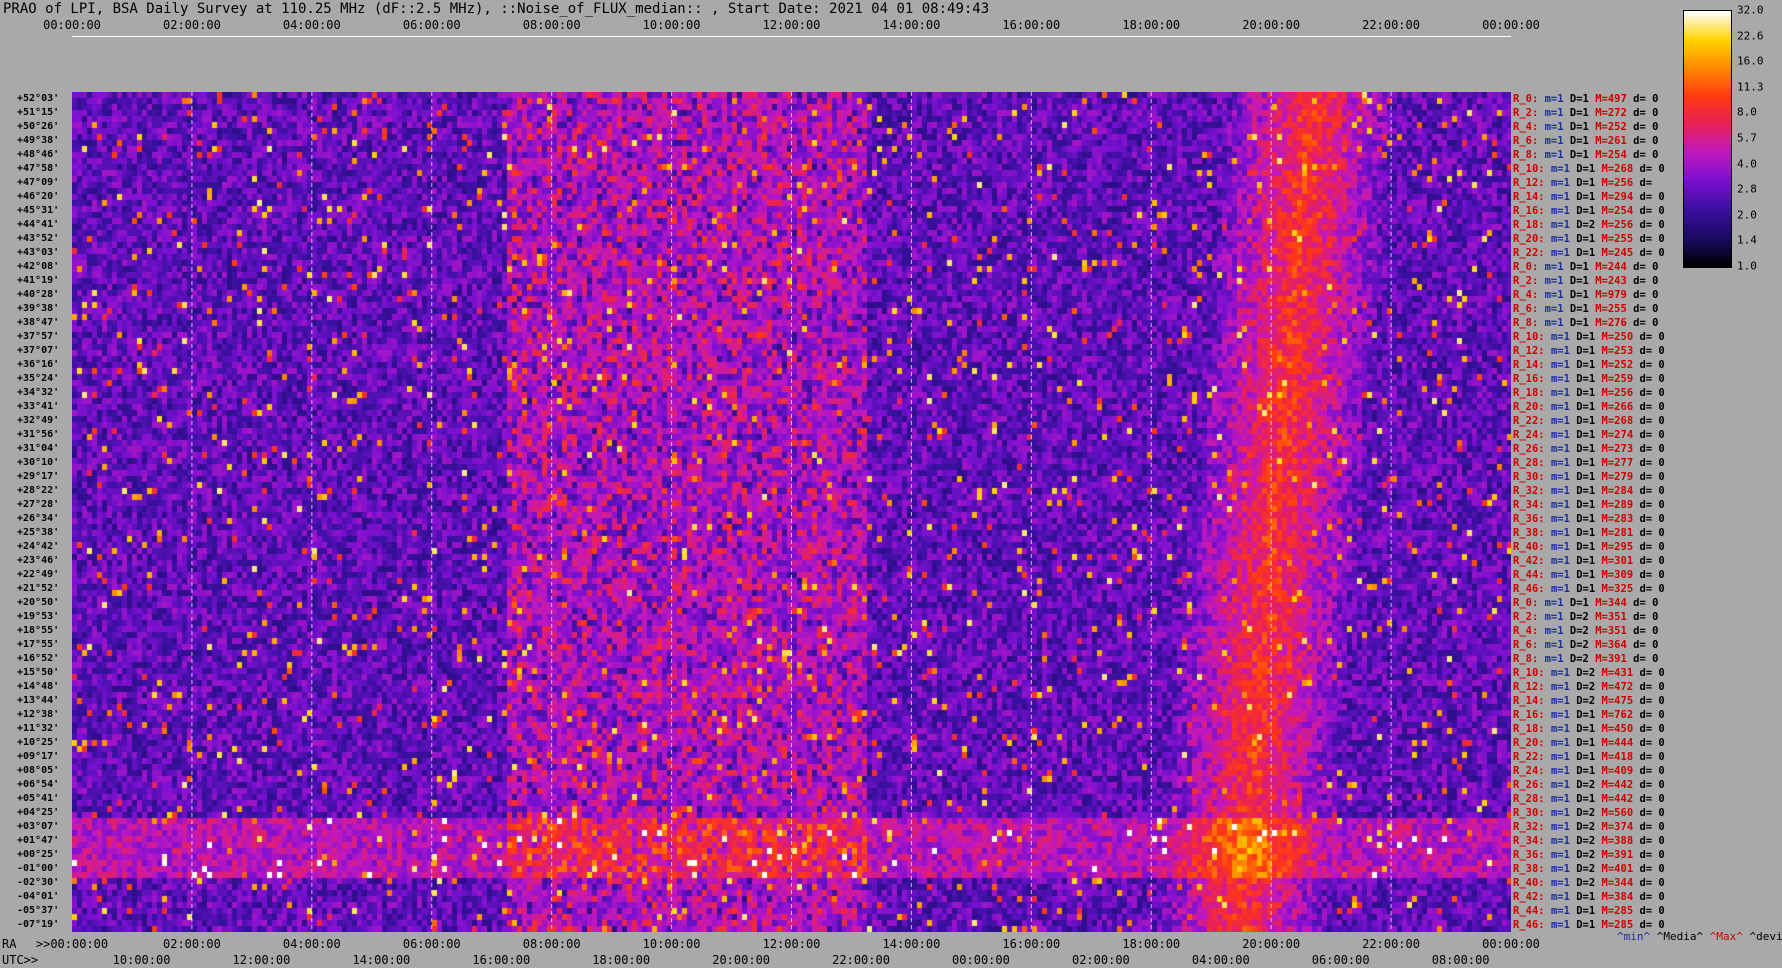  Describe the element at coordinates (671, 25) in the screenshot. I see `top-tick-label: 10:00:00` at that location.